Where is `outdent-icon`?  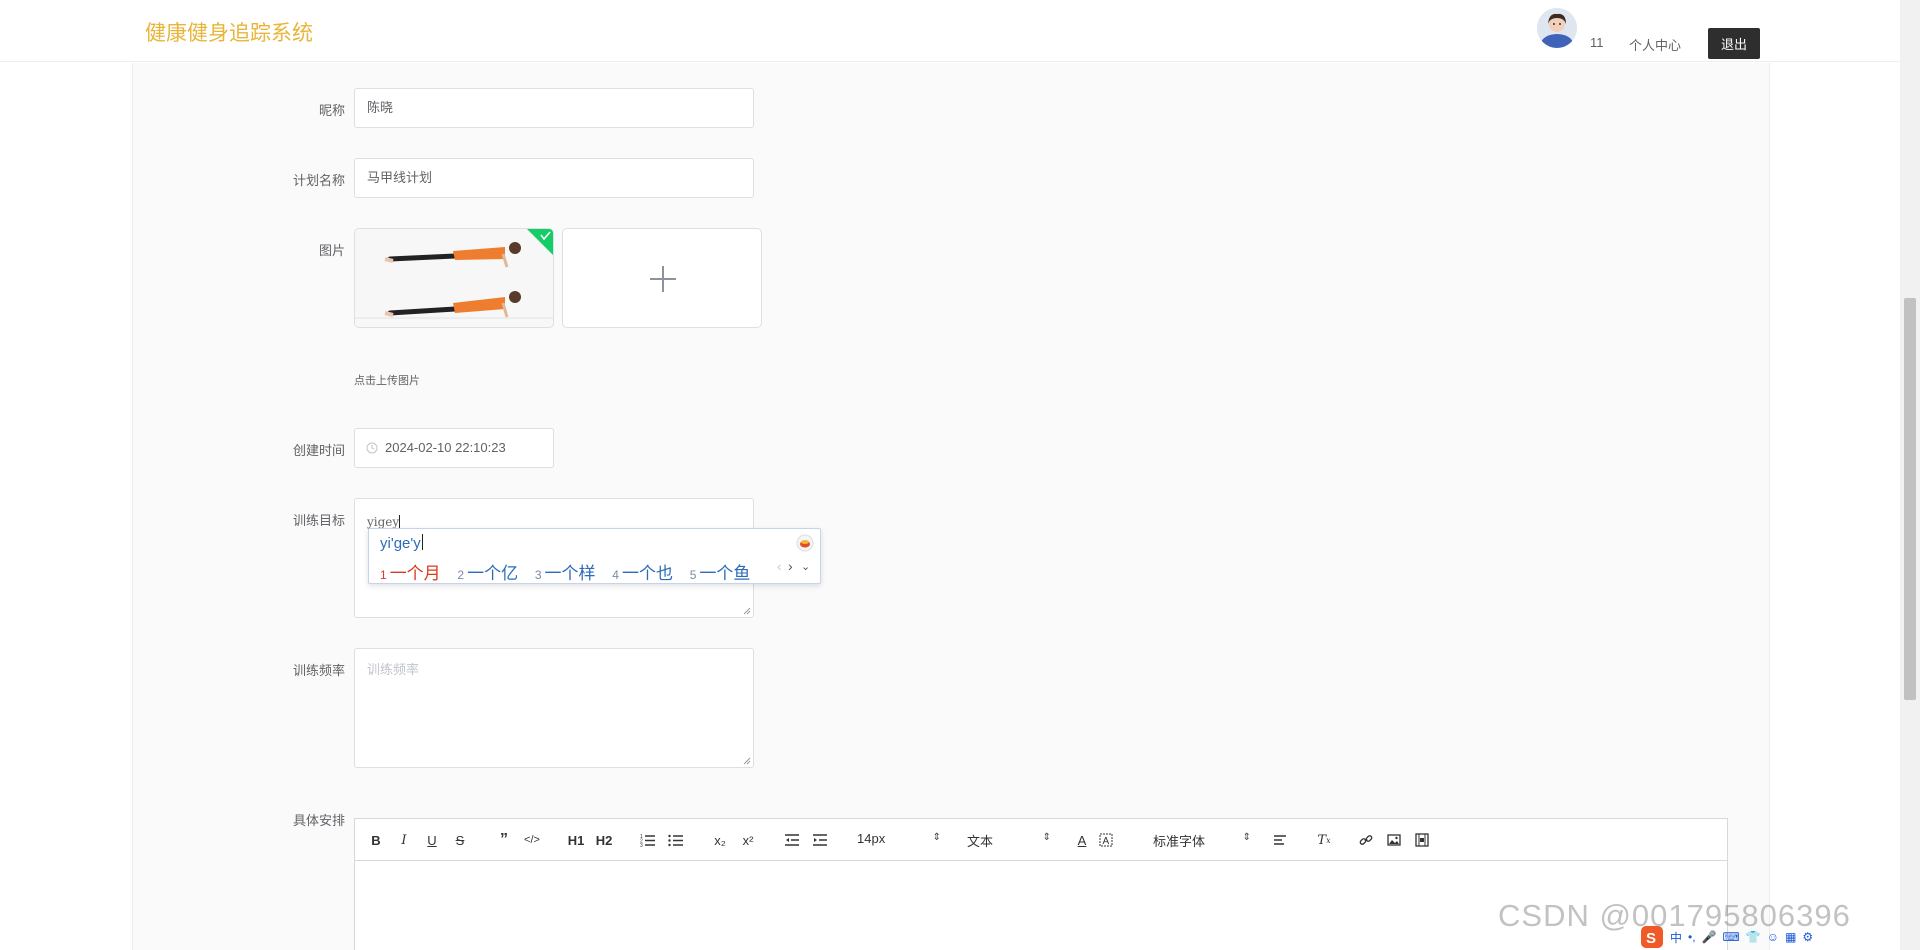
outdent-icon is located at coordinates (792, 840).